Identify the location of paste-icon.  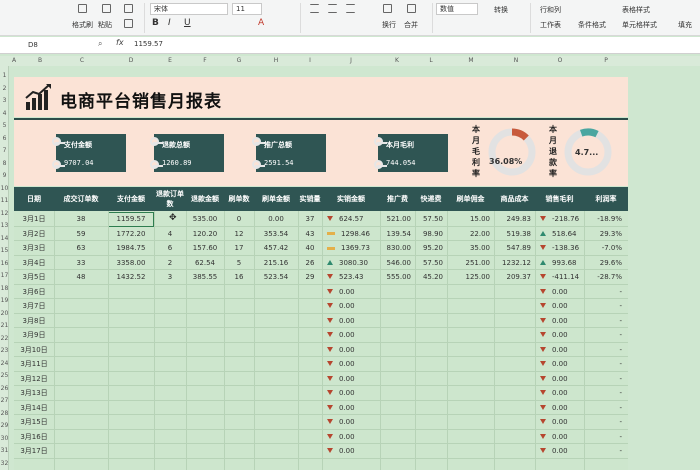
(106, 8).